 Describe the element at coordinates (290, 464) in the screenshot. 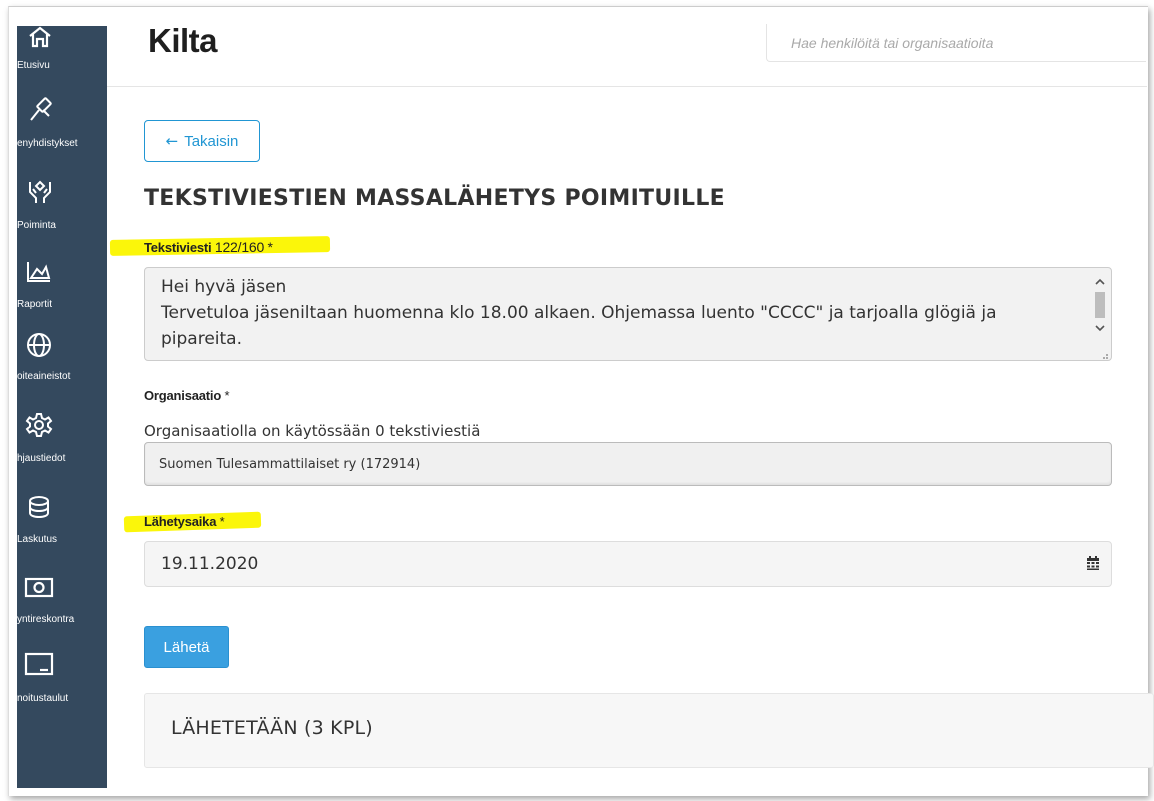

I see `organization-selected-value: Suomen Tulesammattilaiset ry (172914)` at that location.